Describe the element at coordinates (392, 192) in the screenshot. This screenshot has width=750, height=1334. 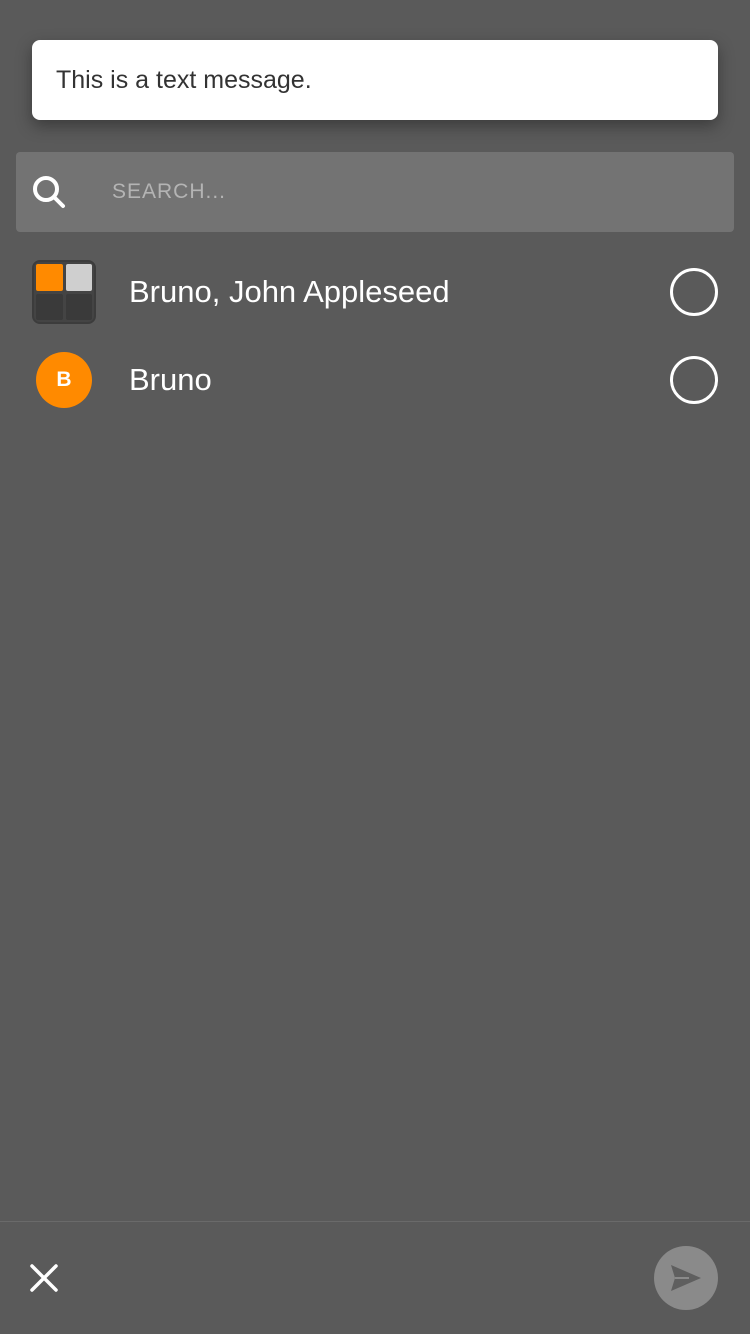
I see `search-input` at that location.